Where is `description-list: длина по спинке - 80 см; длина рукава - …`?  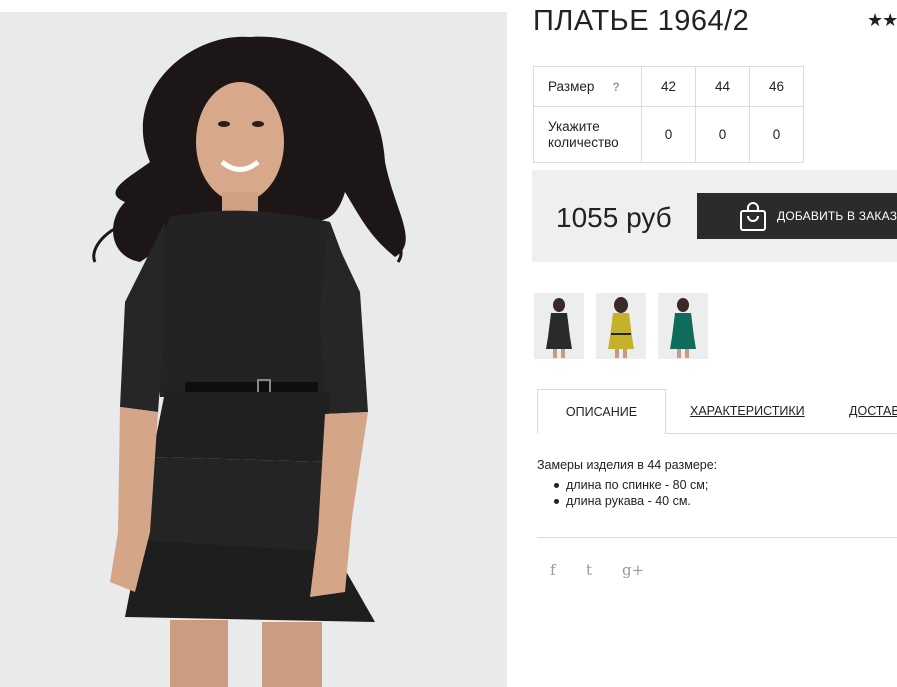 description-list: длина по спинке - 80 см; длина рукава - … is located at coordinates (630, 493).